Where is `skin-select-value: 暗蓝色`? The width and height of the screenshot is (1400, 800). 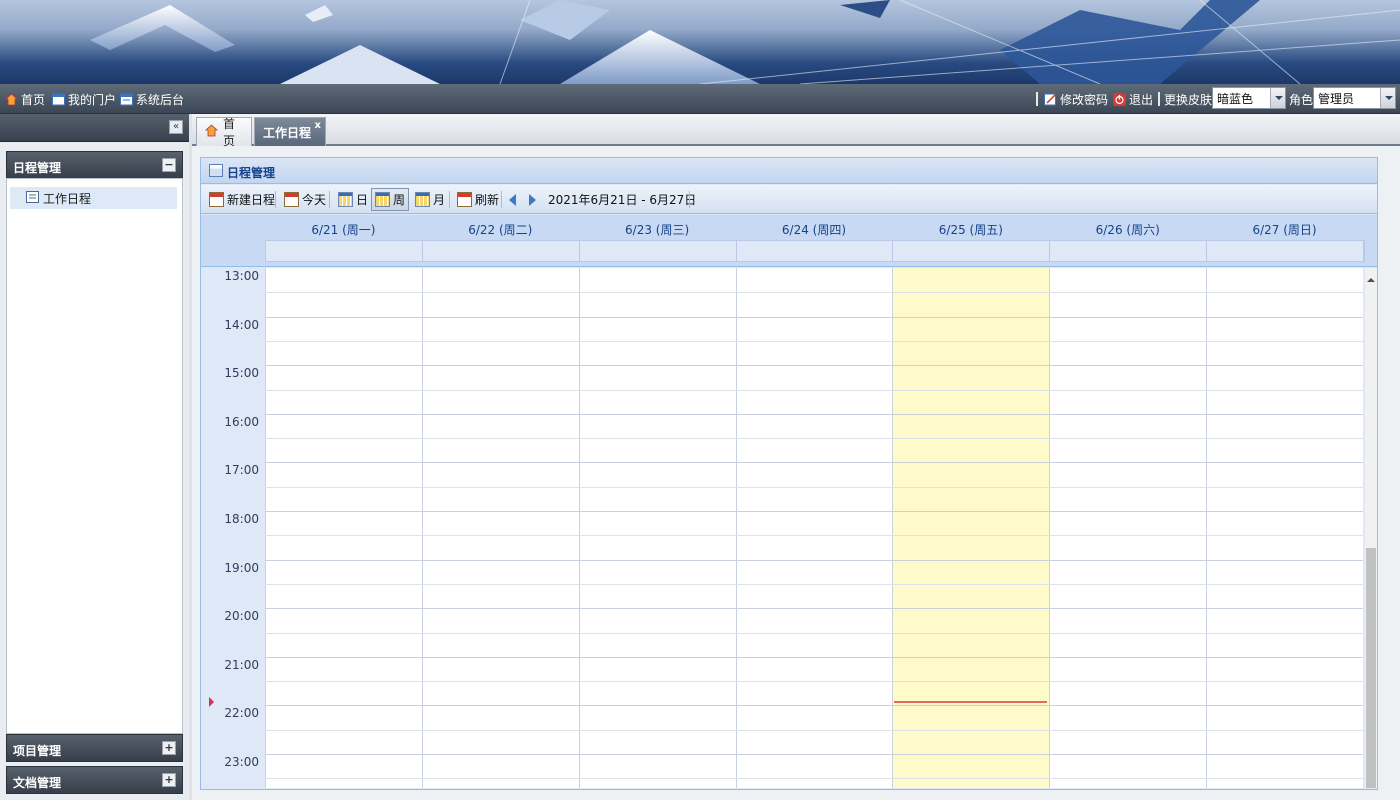 skin-select-value: 暗蓝色 is located at coordinates (1235, 99).